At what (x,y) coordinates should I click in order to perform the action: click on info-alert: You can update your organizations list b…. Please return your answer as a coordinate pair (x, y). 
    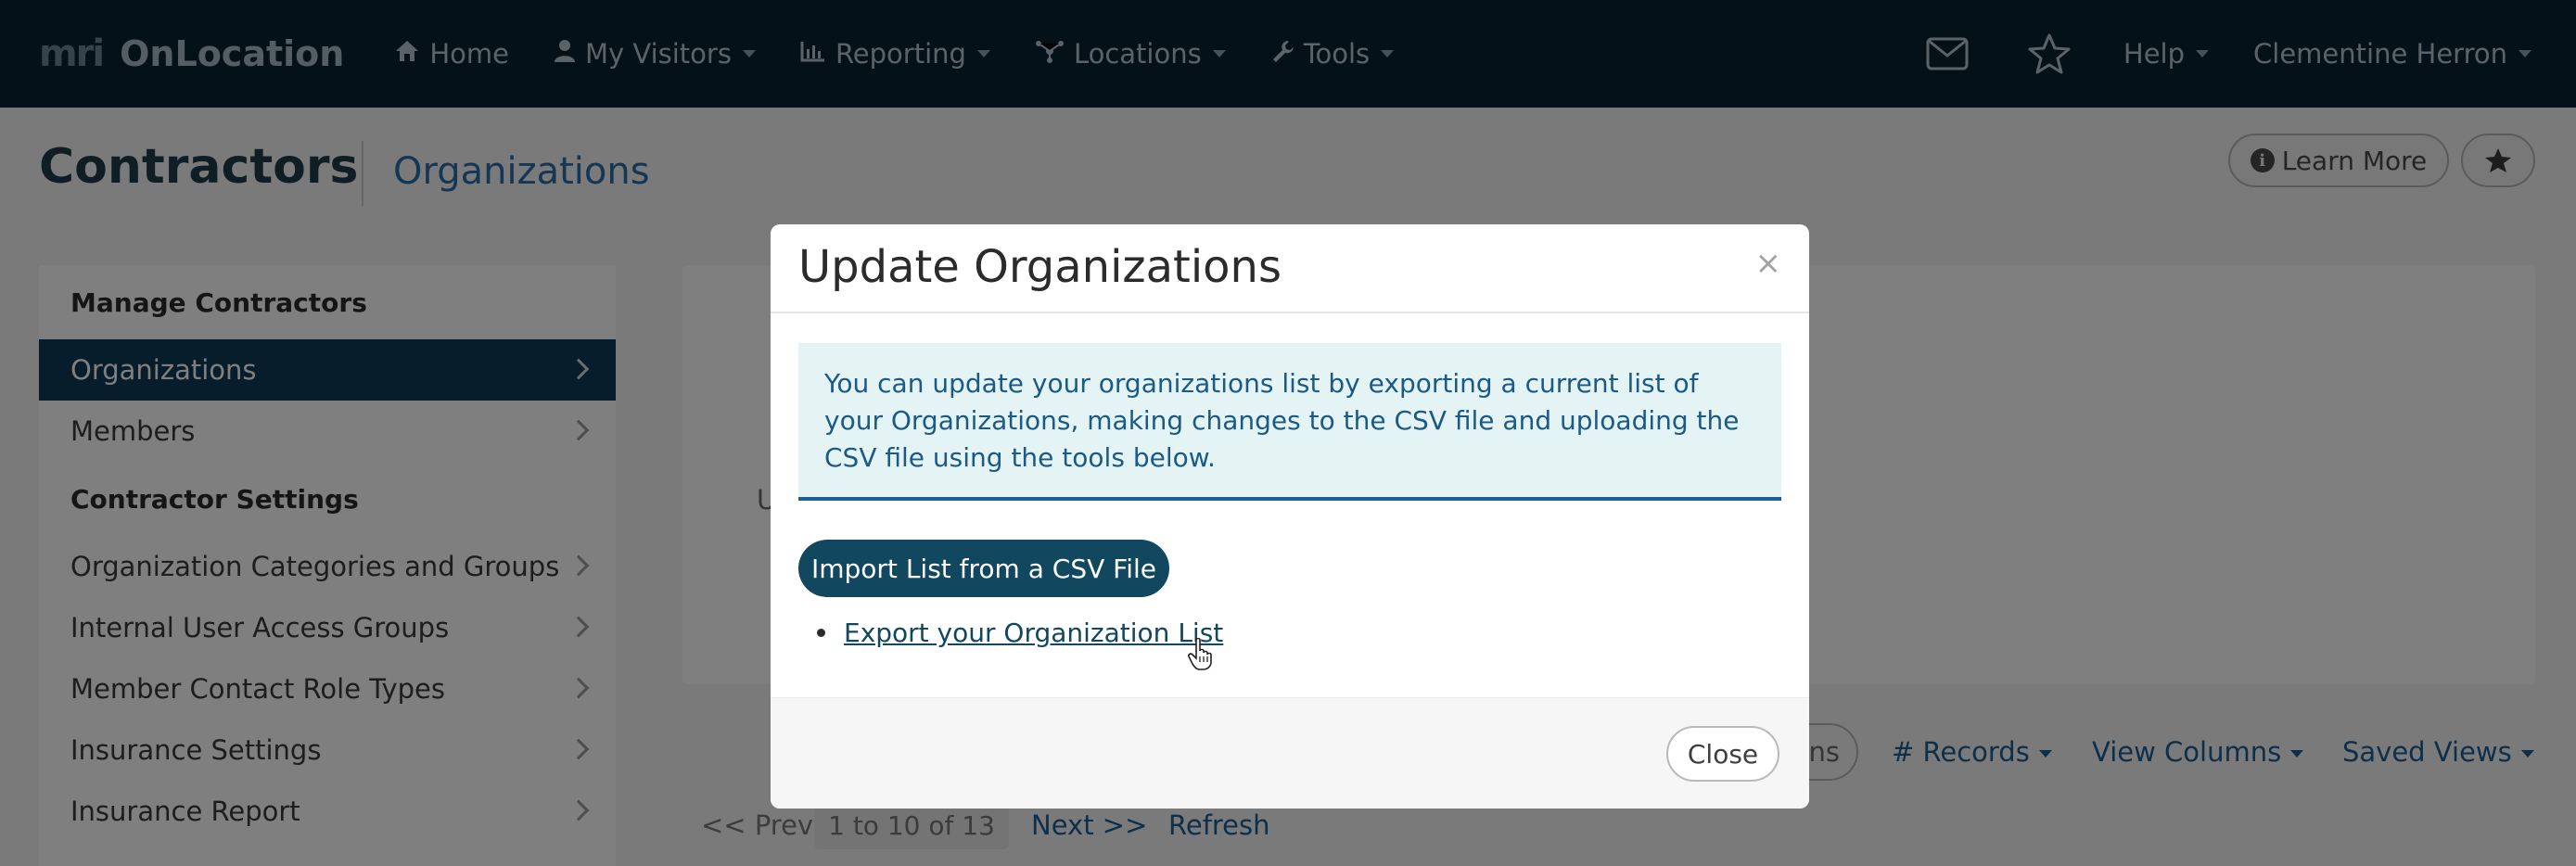
    Looking at the image, I should click on (1290, 422).